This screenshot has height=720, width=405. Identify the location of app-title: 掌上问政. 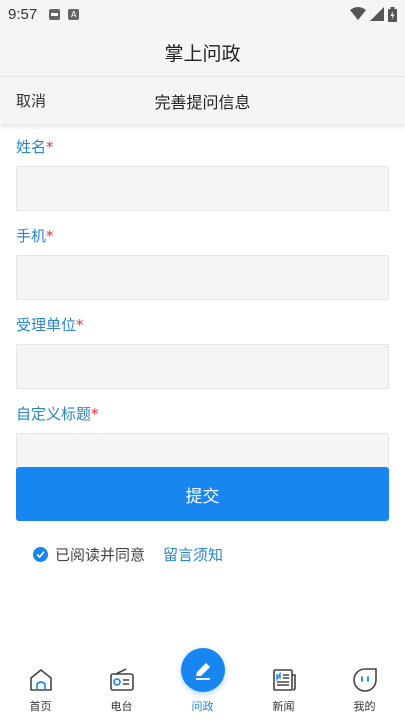
(202, 53).